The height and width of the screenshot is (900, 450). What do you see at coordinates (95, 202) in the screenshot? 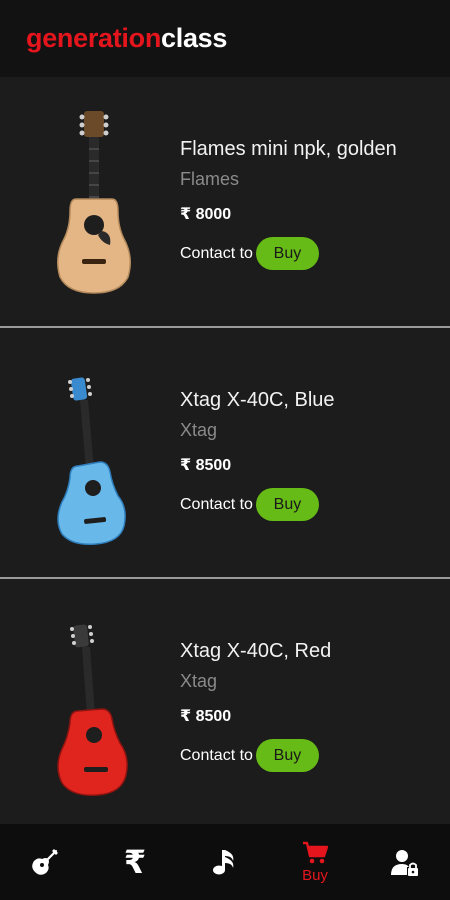
I see `product-image-guitar-natural` at bounding box center [95, 202].